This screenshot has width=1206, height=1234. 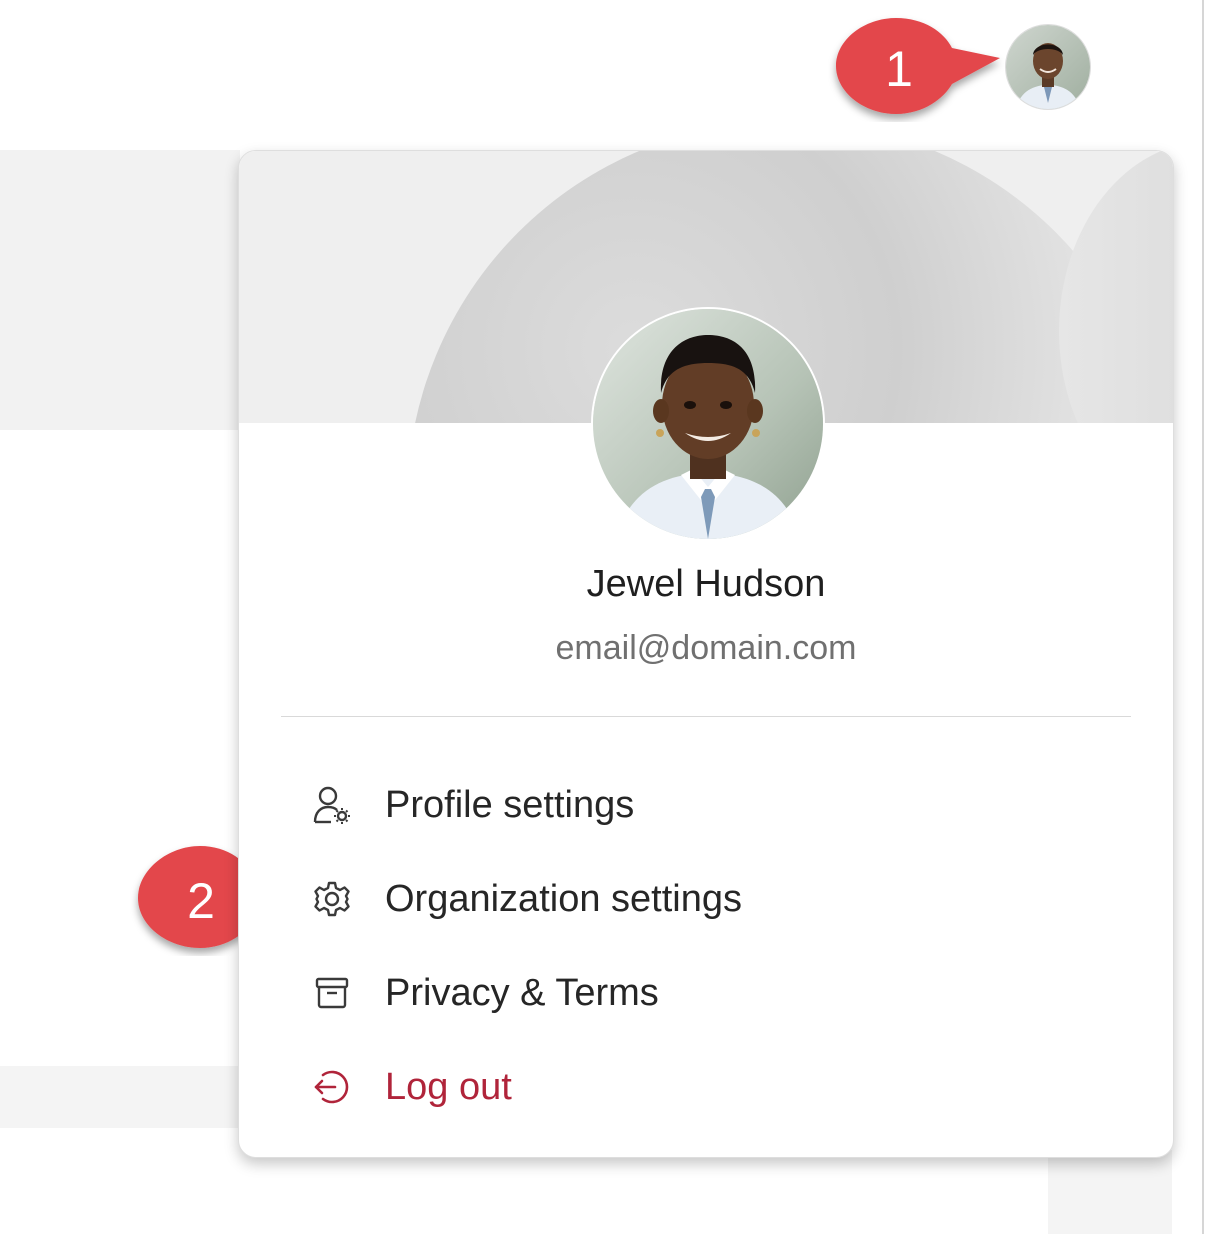 I want to click on archive-box-icon, so click(x=332, y=993).